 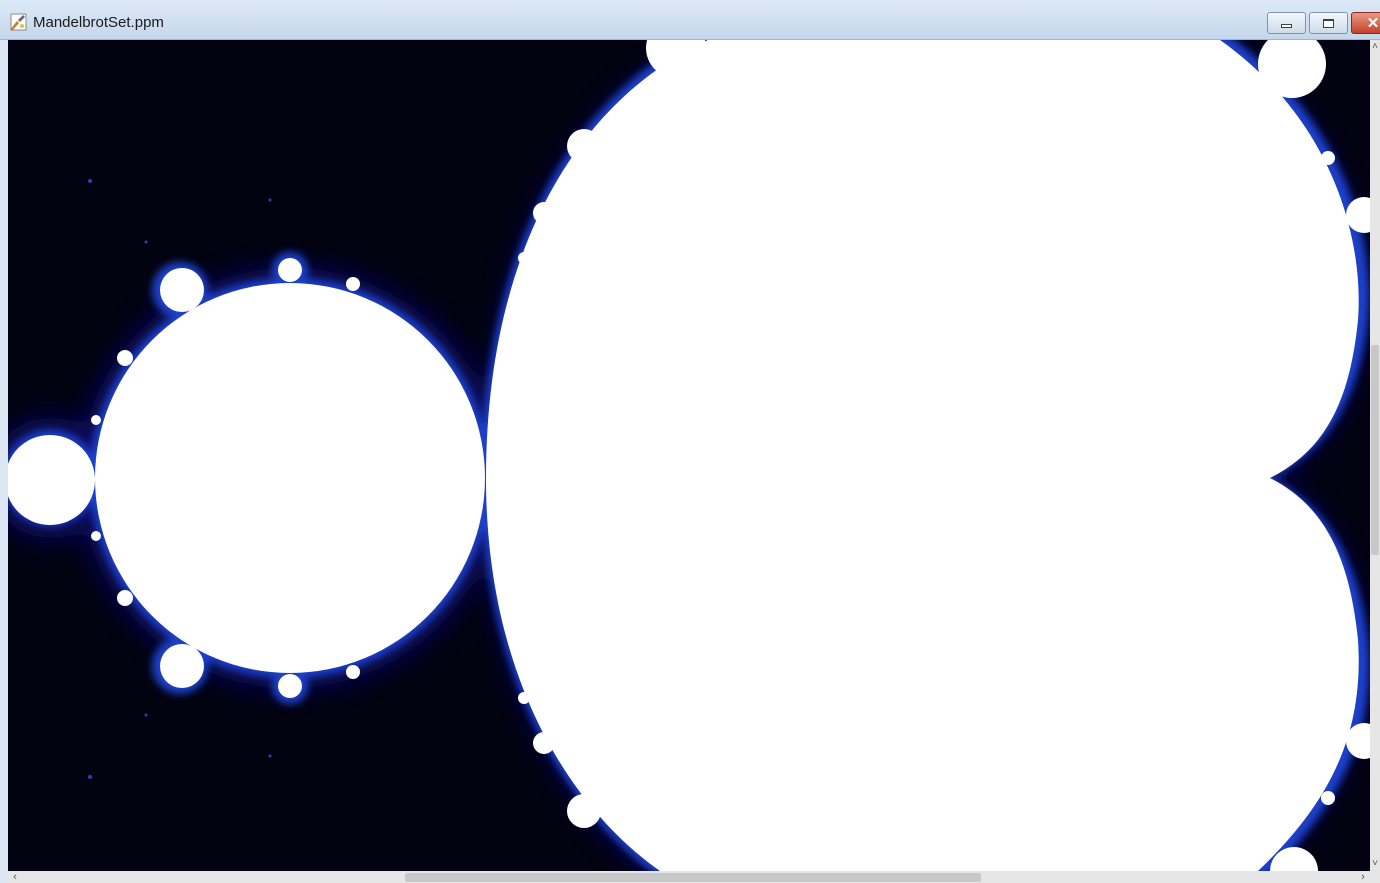 I want to click on scroll-up-icon: ˄, so click(x=1375, y=47).